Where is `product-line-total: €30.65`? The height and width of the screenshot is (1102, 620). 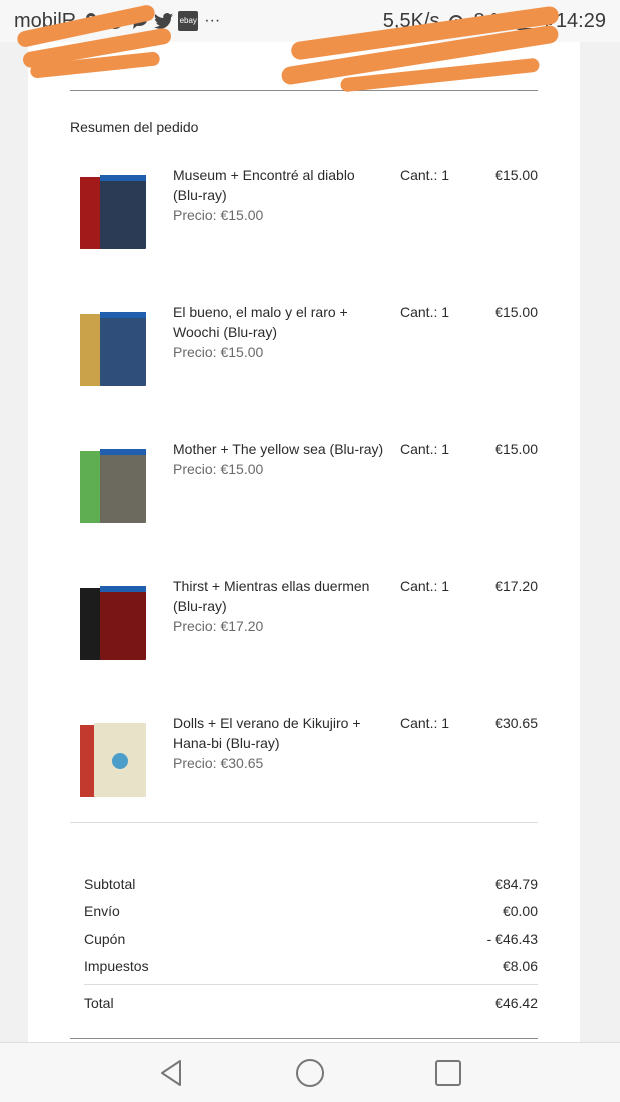 product-line-total: €30.65 is located at coordinates (516, 723).